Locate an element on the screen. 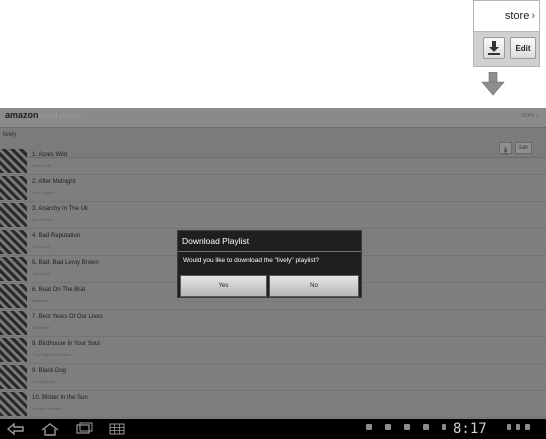 Image resolution: width=546 pixels, height=439 pixels. list-item: 3. Anarchy In The Uk Sex Pistols is located at coordinates (273, 215).